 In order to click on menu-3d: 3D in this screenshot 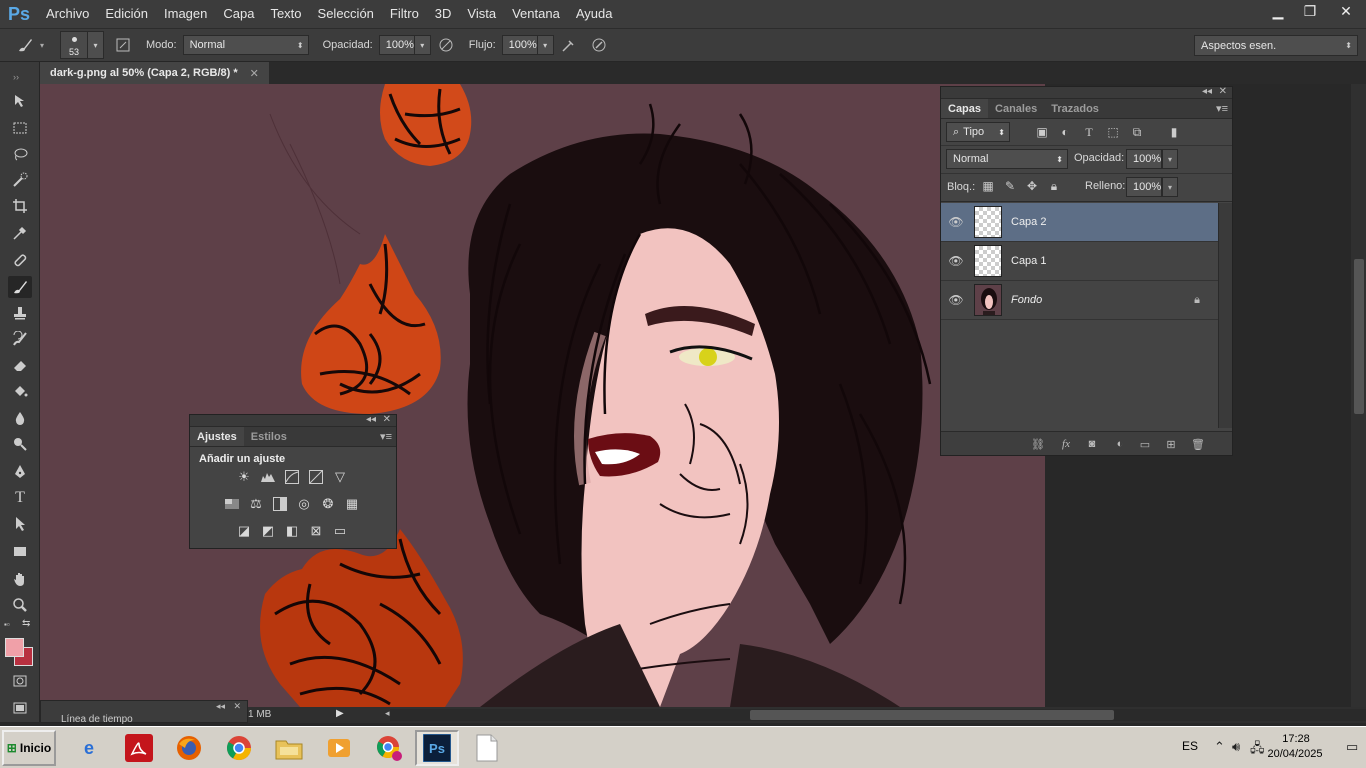, I will do `click(443, 14)`.